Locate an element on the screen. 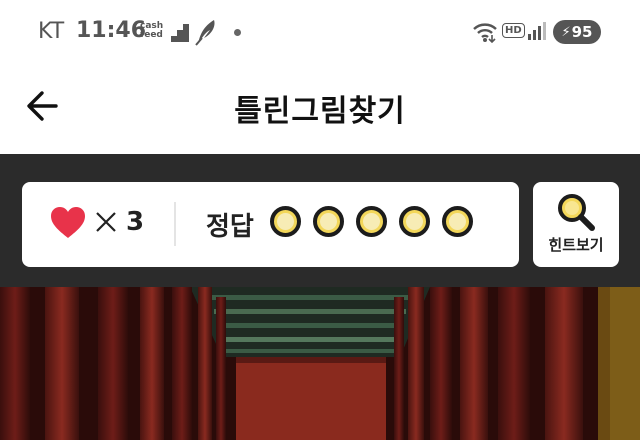 The image size is (640, 440). heart-icon is located at coordinates (68, 222).